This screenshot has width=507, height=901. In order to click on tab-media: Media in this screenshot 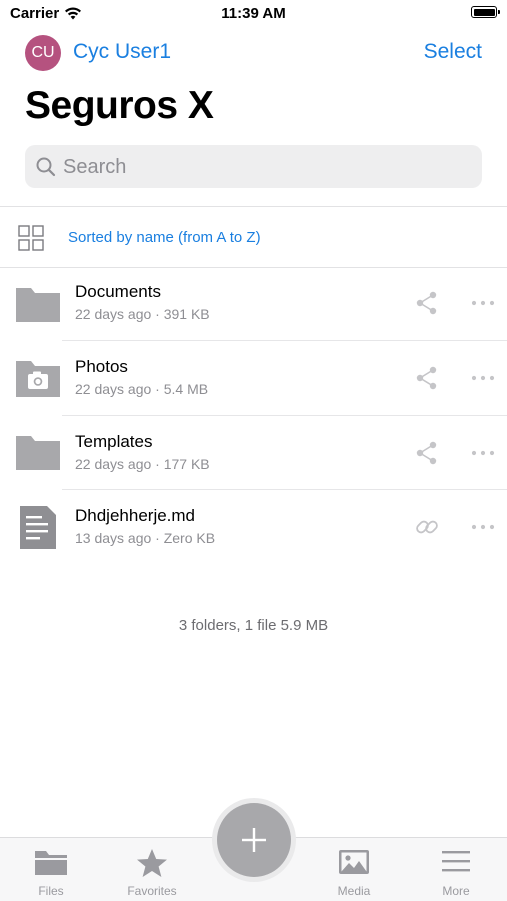, I will do `click(354, 869)`.